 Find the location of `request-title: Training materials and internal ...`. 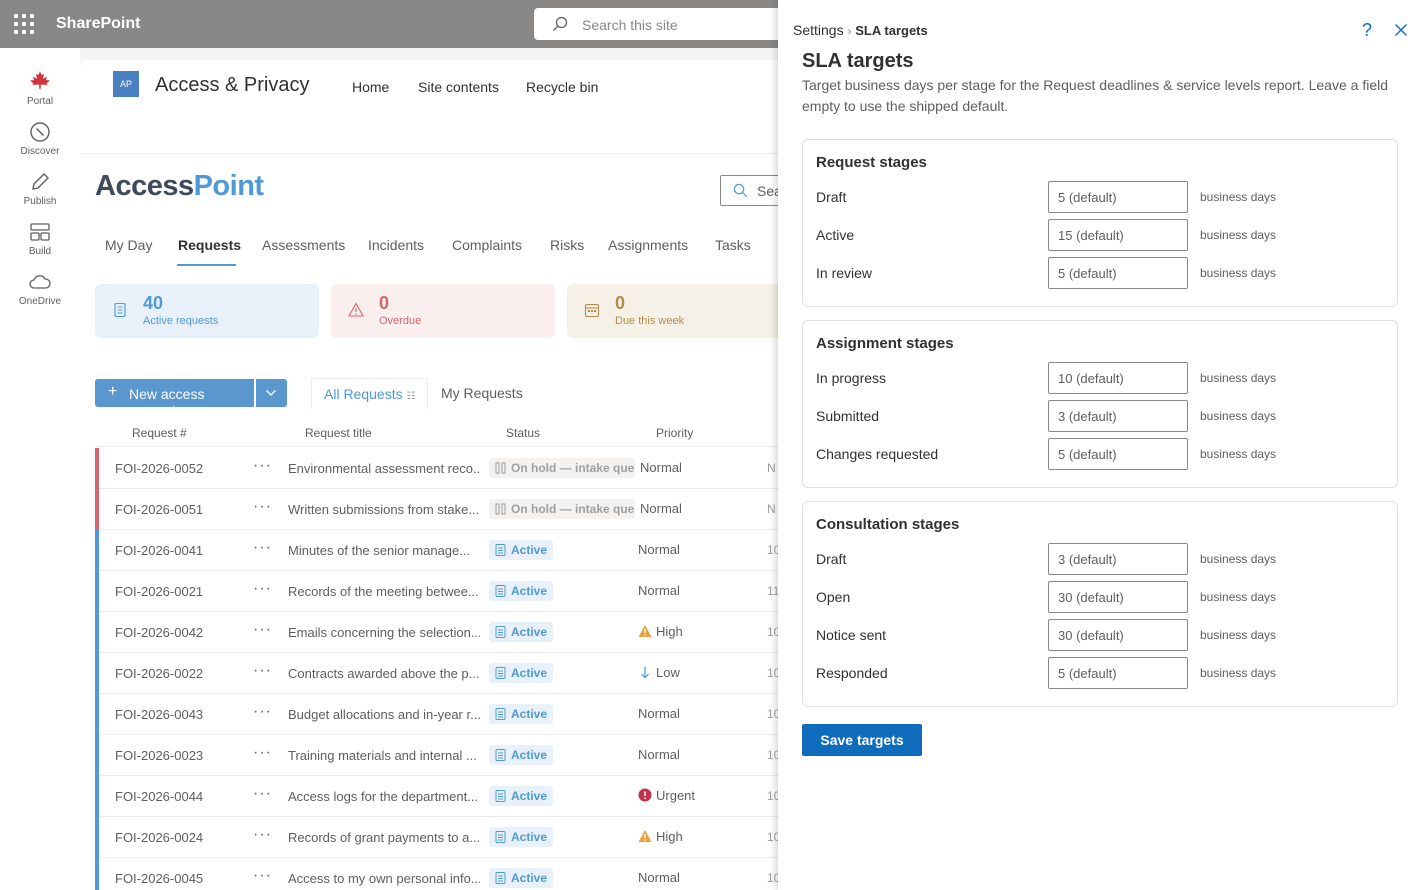

request-title: Training materials and internal ... is located at coordinates (384, 755).